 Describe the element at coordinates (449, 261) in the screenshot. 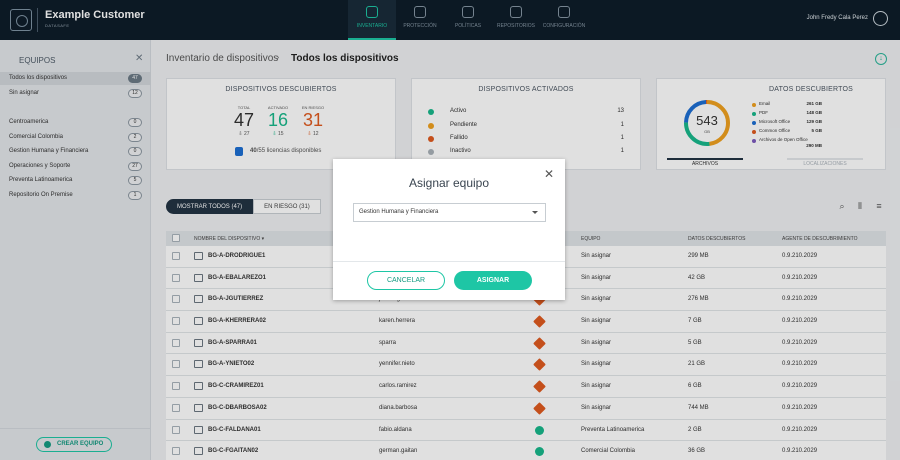

I see `dialog-divider` at that location.